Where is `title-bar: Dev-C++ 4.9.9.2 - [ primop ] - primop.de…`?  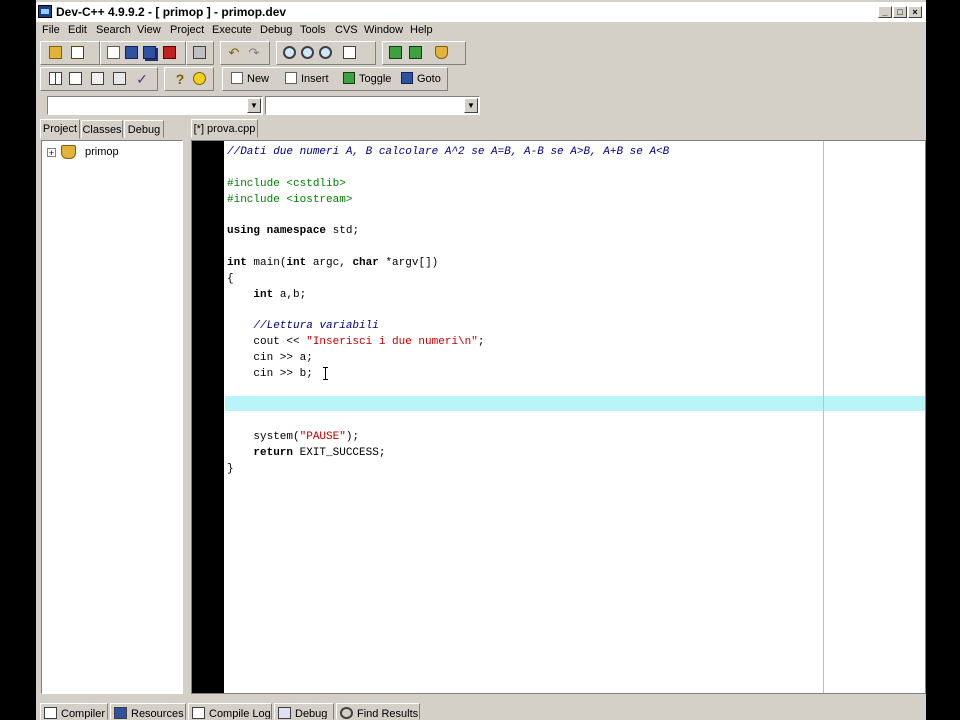
title-bar: Dev-C++ 4.9.9.2 - [ primop ] - primop.de… is located at coordinates (481, 12).